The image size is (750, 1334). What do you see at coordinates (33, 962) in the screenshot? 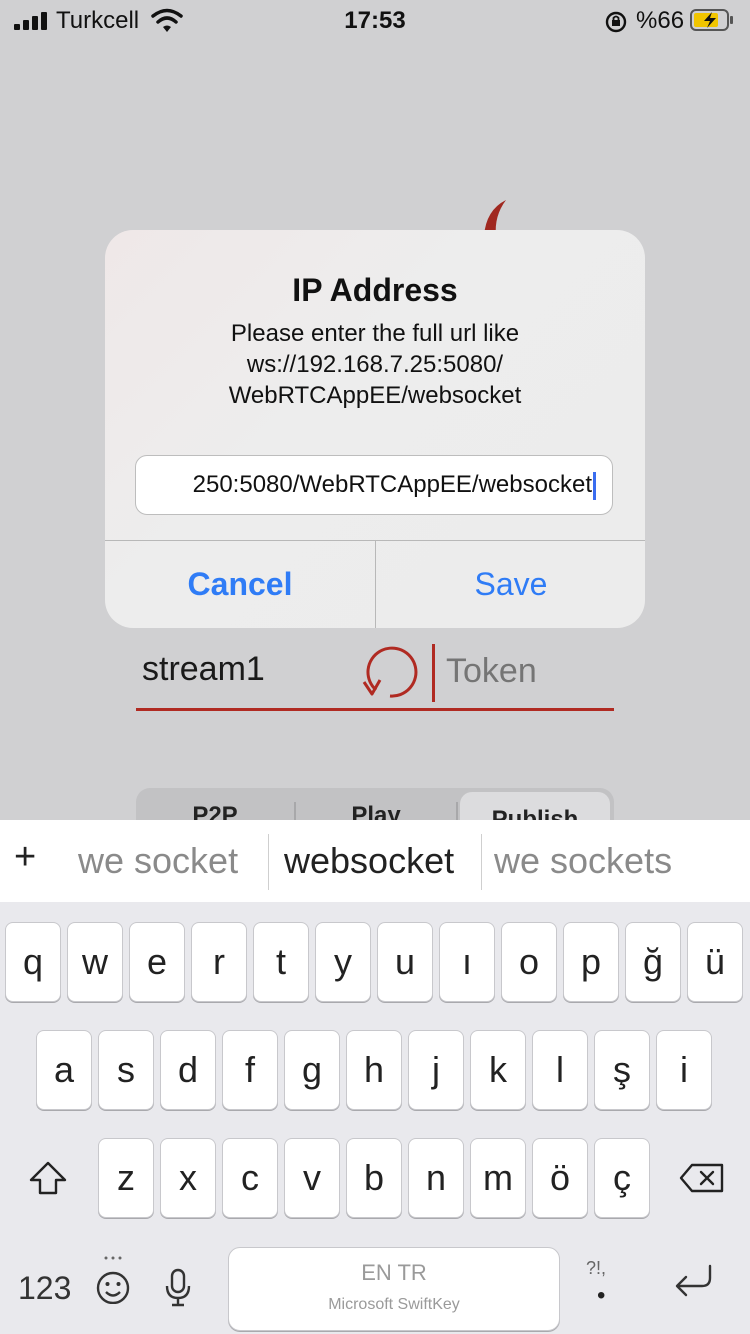
I see `key-q: q` at bounding box center [33, 962].